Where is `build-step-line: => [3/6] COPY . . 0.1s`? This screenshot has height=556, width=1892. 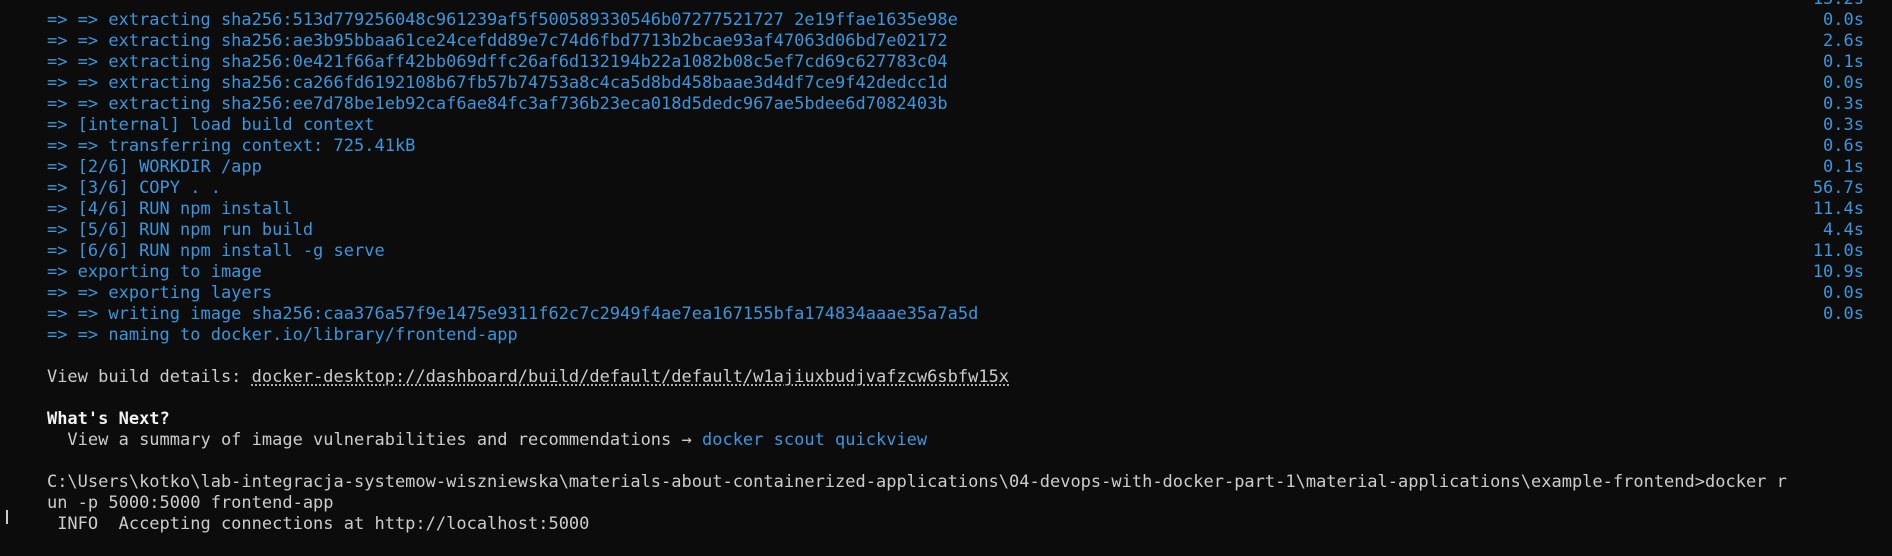
build-step-line: => [3/6] COPY . . 0.1s is located at coordinates (946, 177).